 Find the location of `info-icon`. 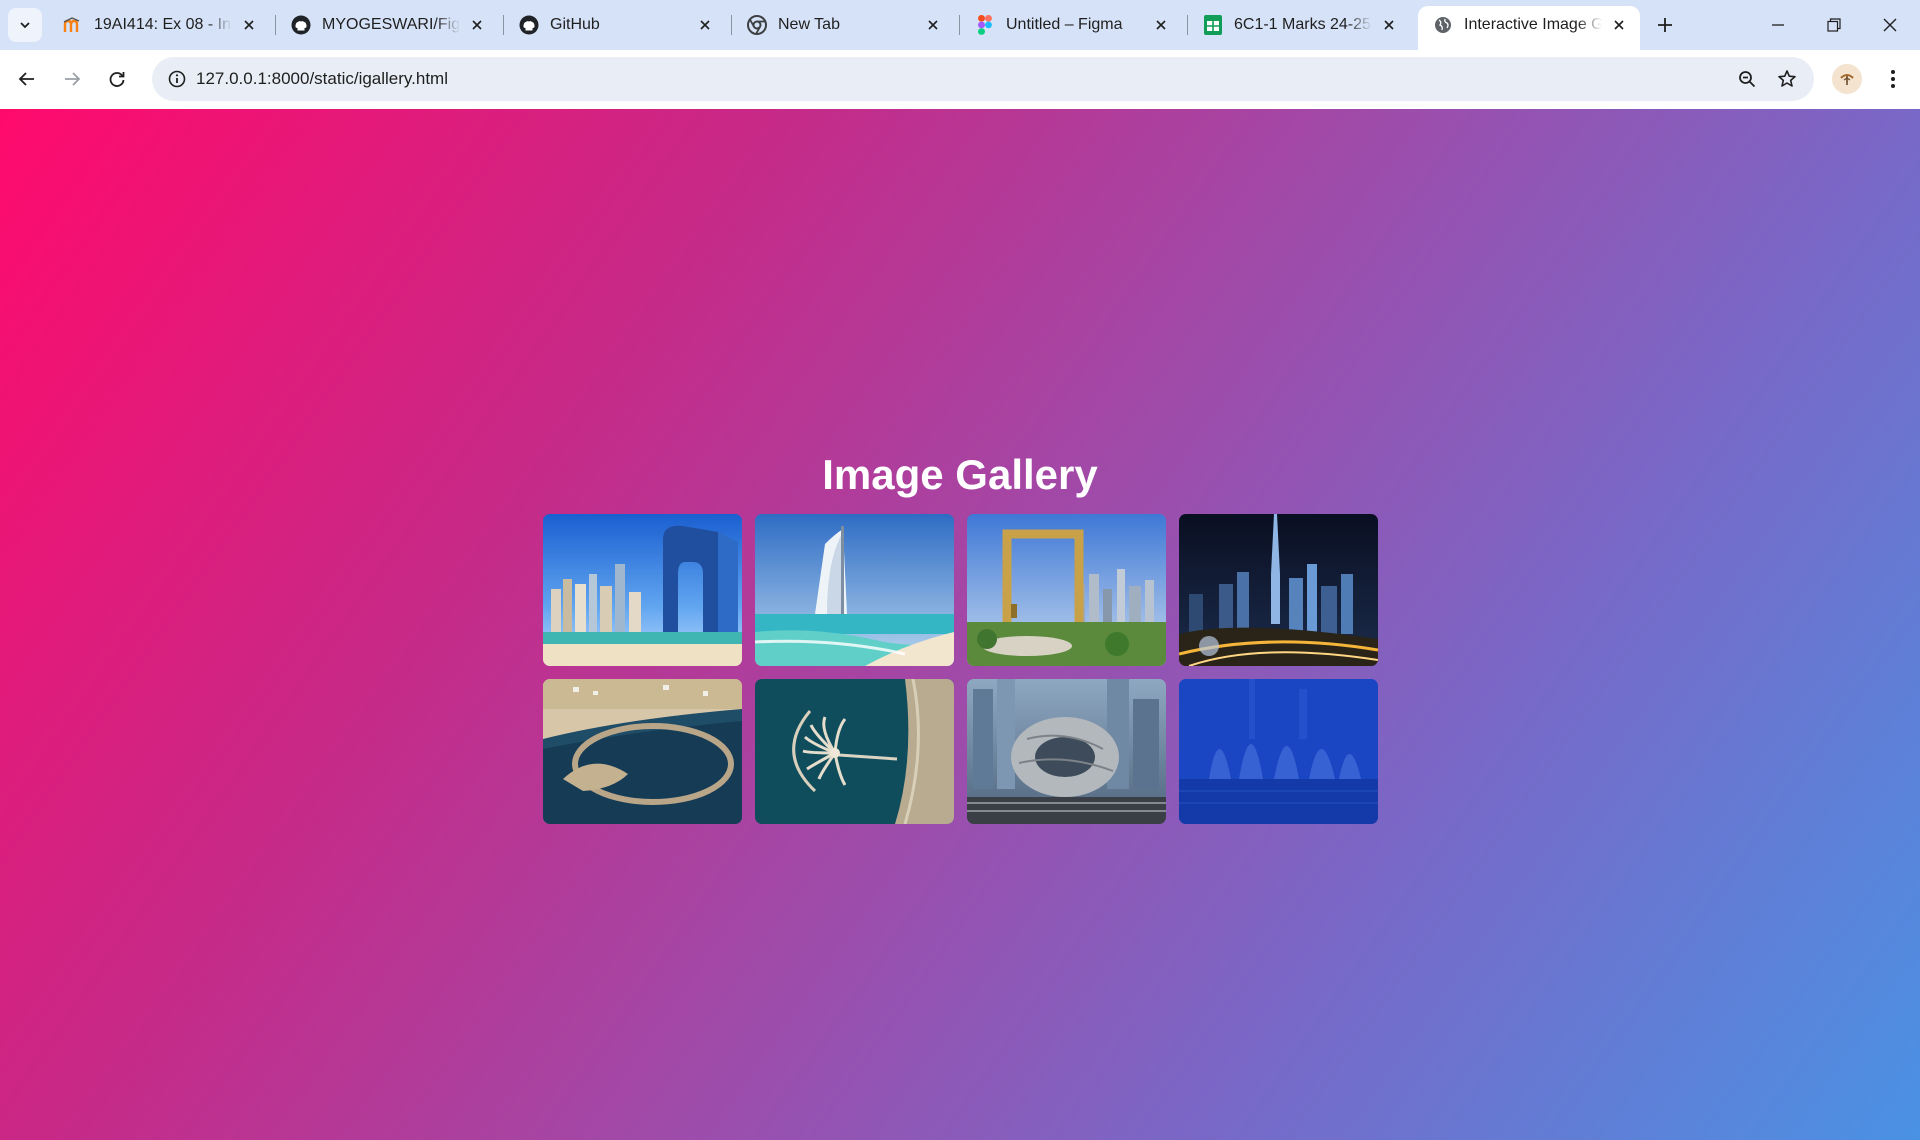

info-icon is located at coordinates (177, 79).